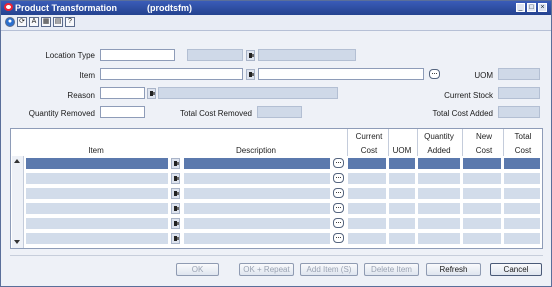 Image resolution: width=552 pixels, height=287 pixels. What do you see at coordinates (34, 22) in the screenshot?
I see `spell-check-icon: A` at bounding box center [34, 22].